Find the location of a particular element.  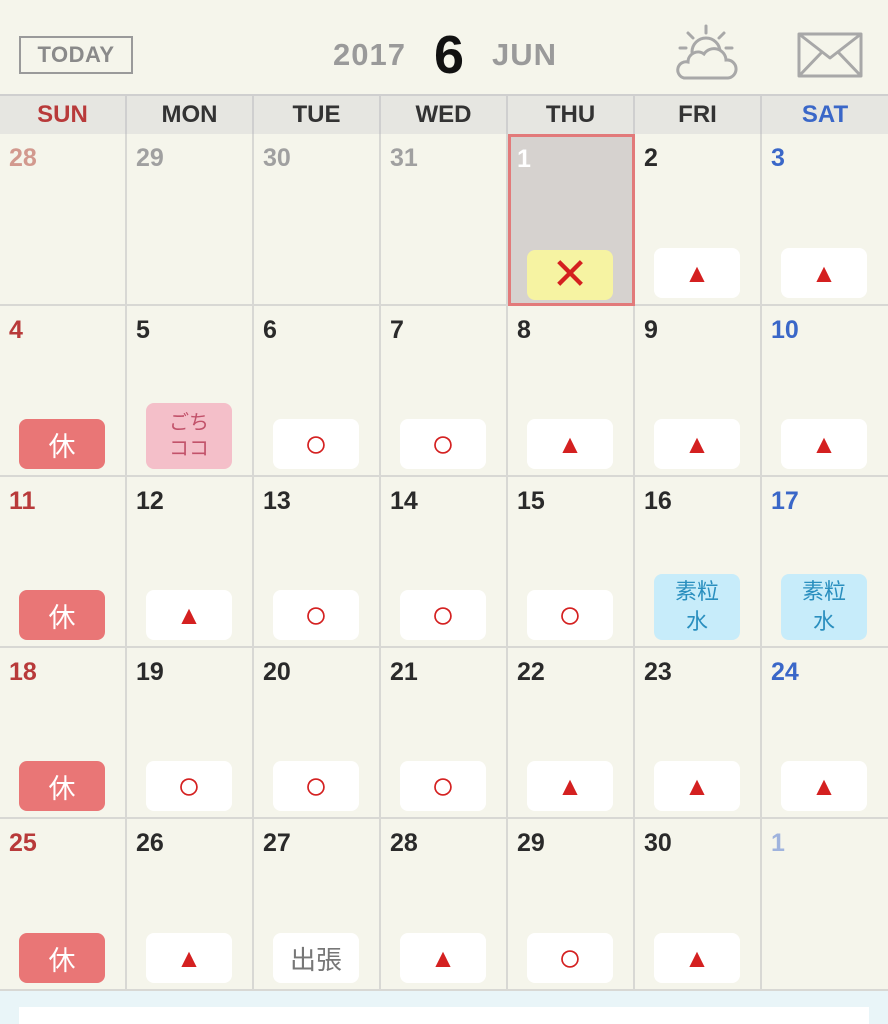

day-number: 24 is located at coordinates (785, 672).